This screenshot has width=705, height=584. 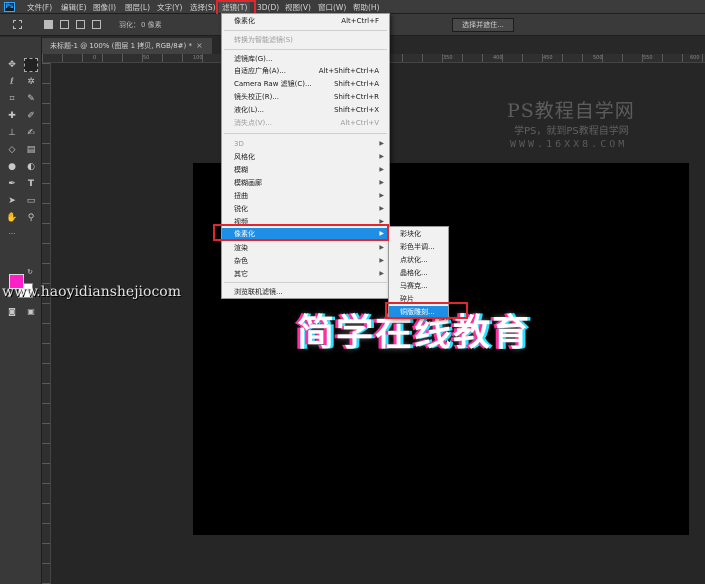 I want to click on menu-item-liquify: 液化(L)... Shift+Ctrl+X, so click(x=305, y=110).